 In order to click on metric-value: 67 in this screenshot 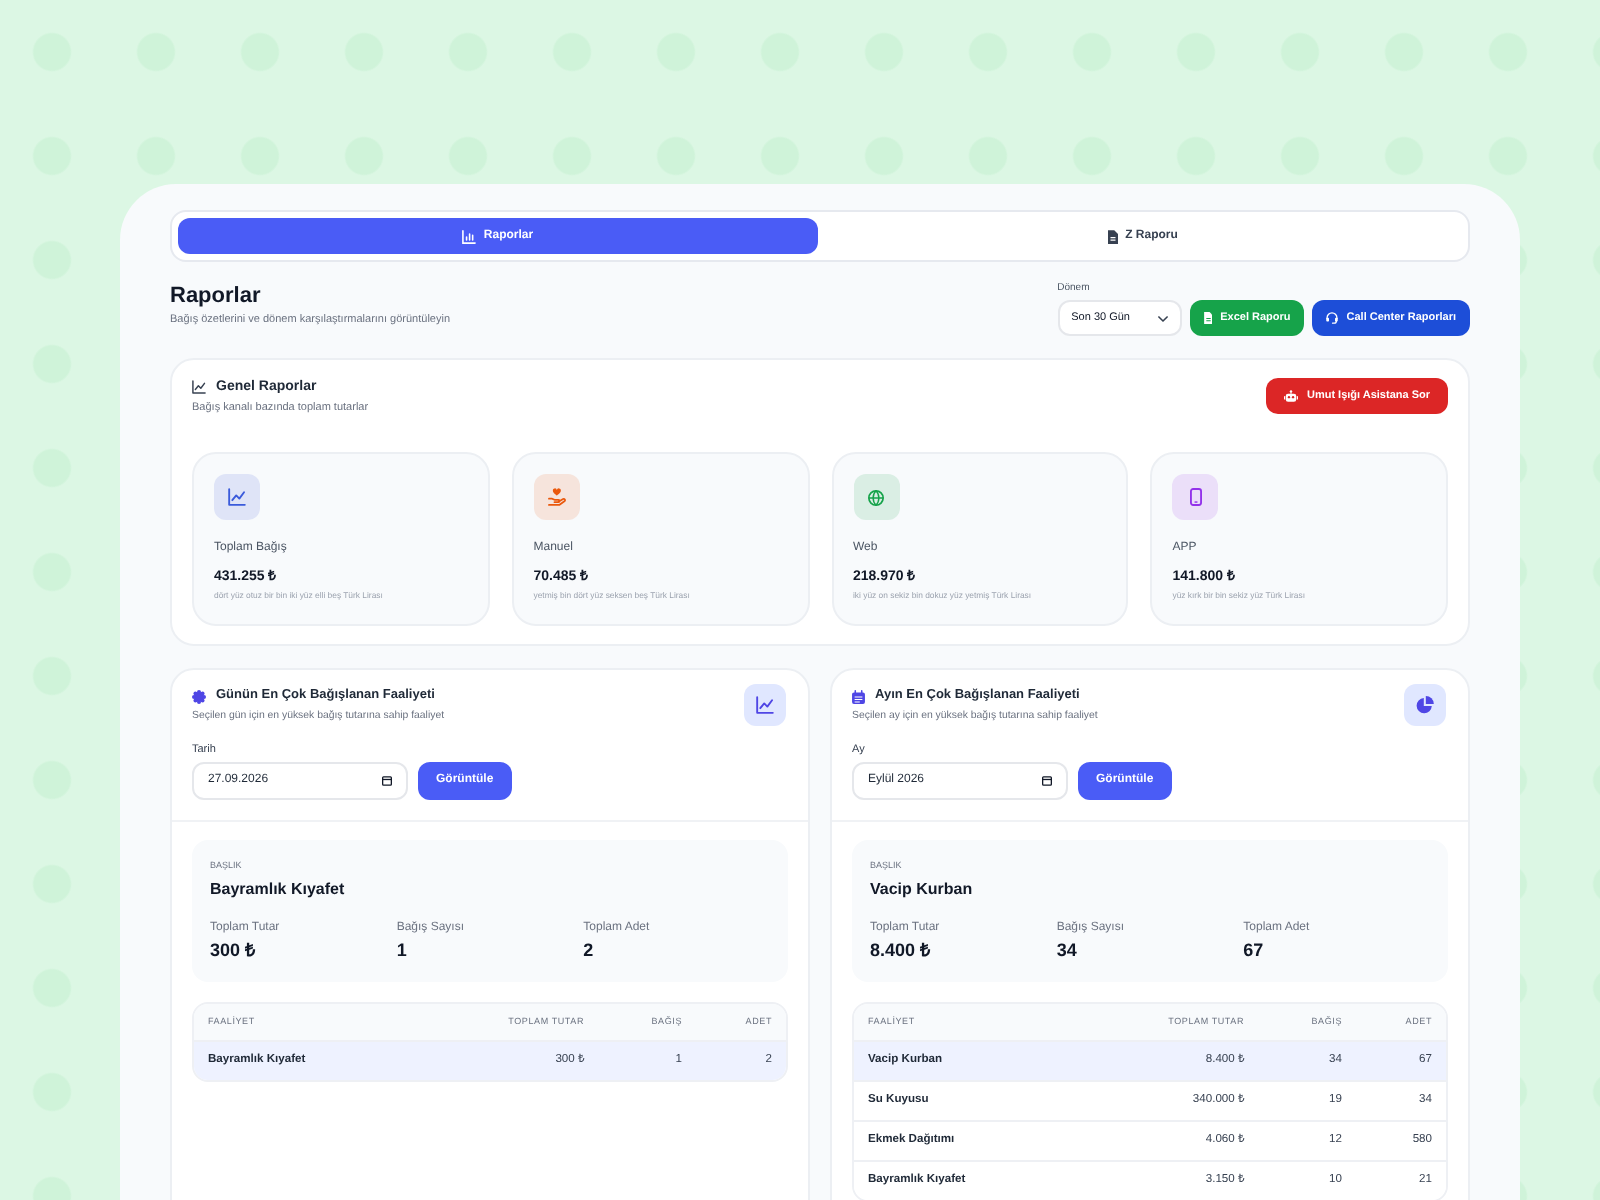, I will do `click(1254, 951)`.